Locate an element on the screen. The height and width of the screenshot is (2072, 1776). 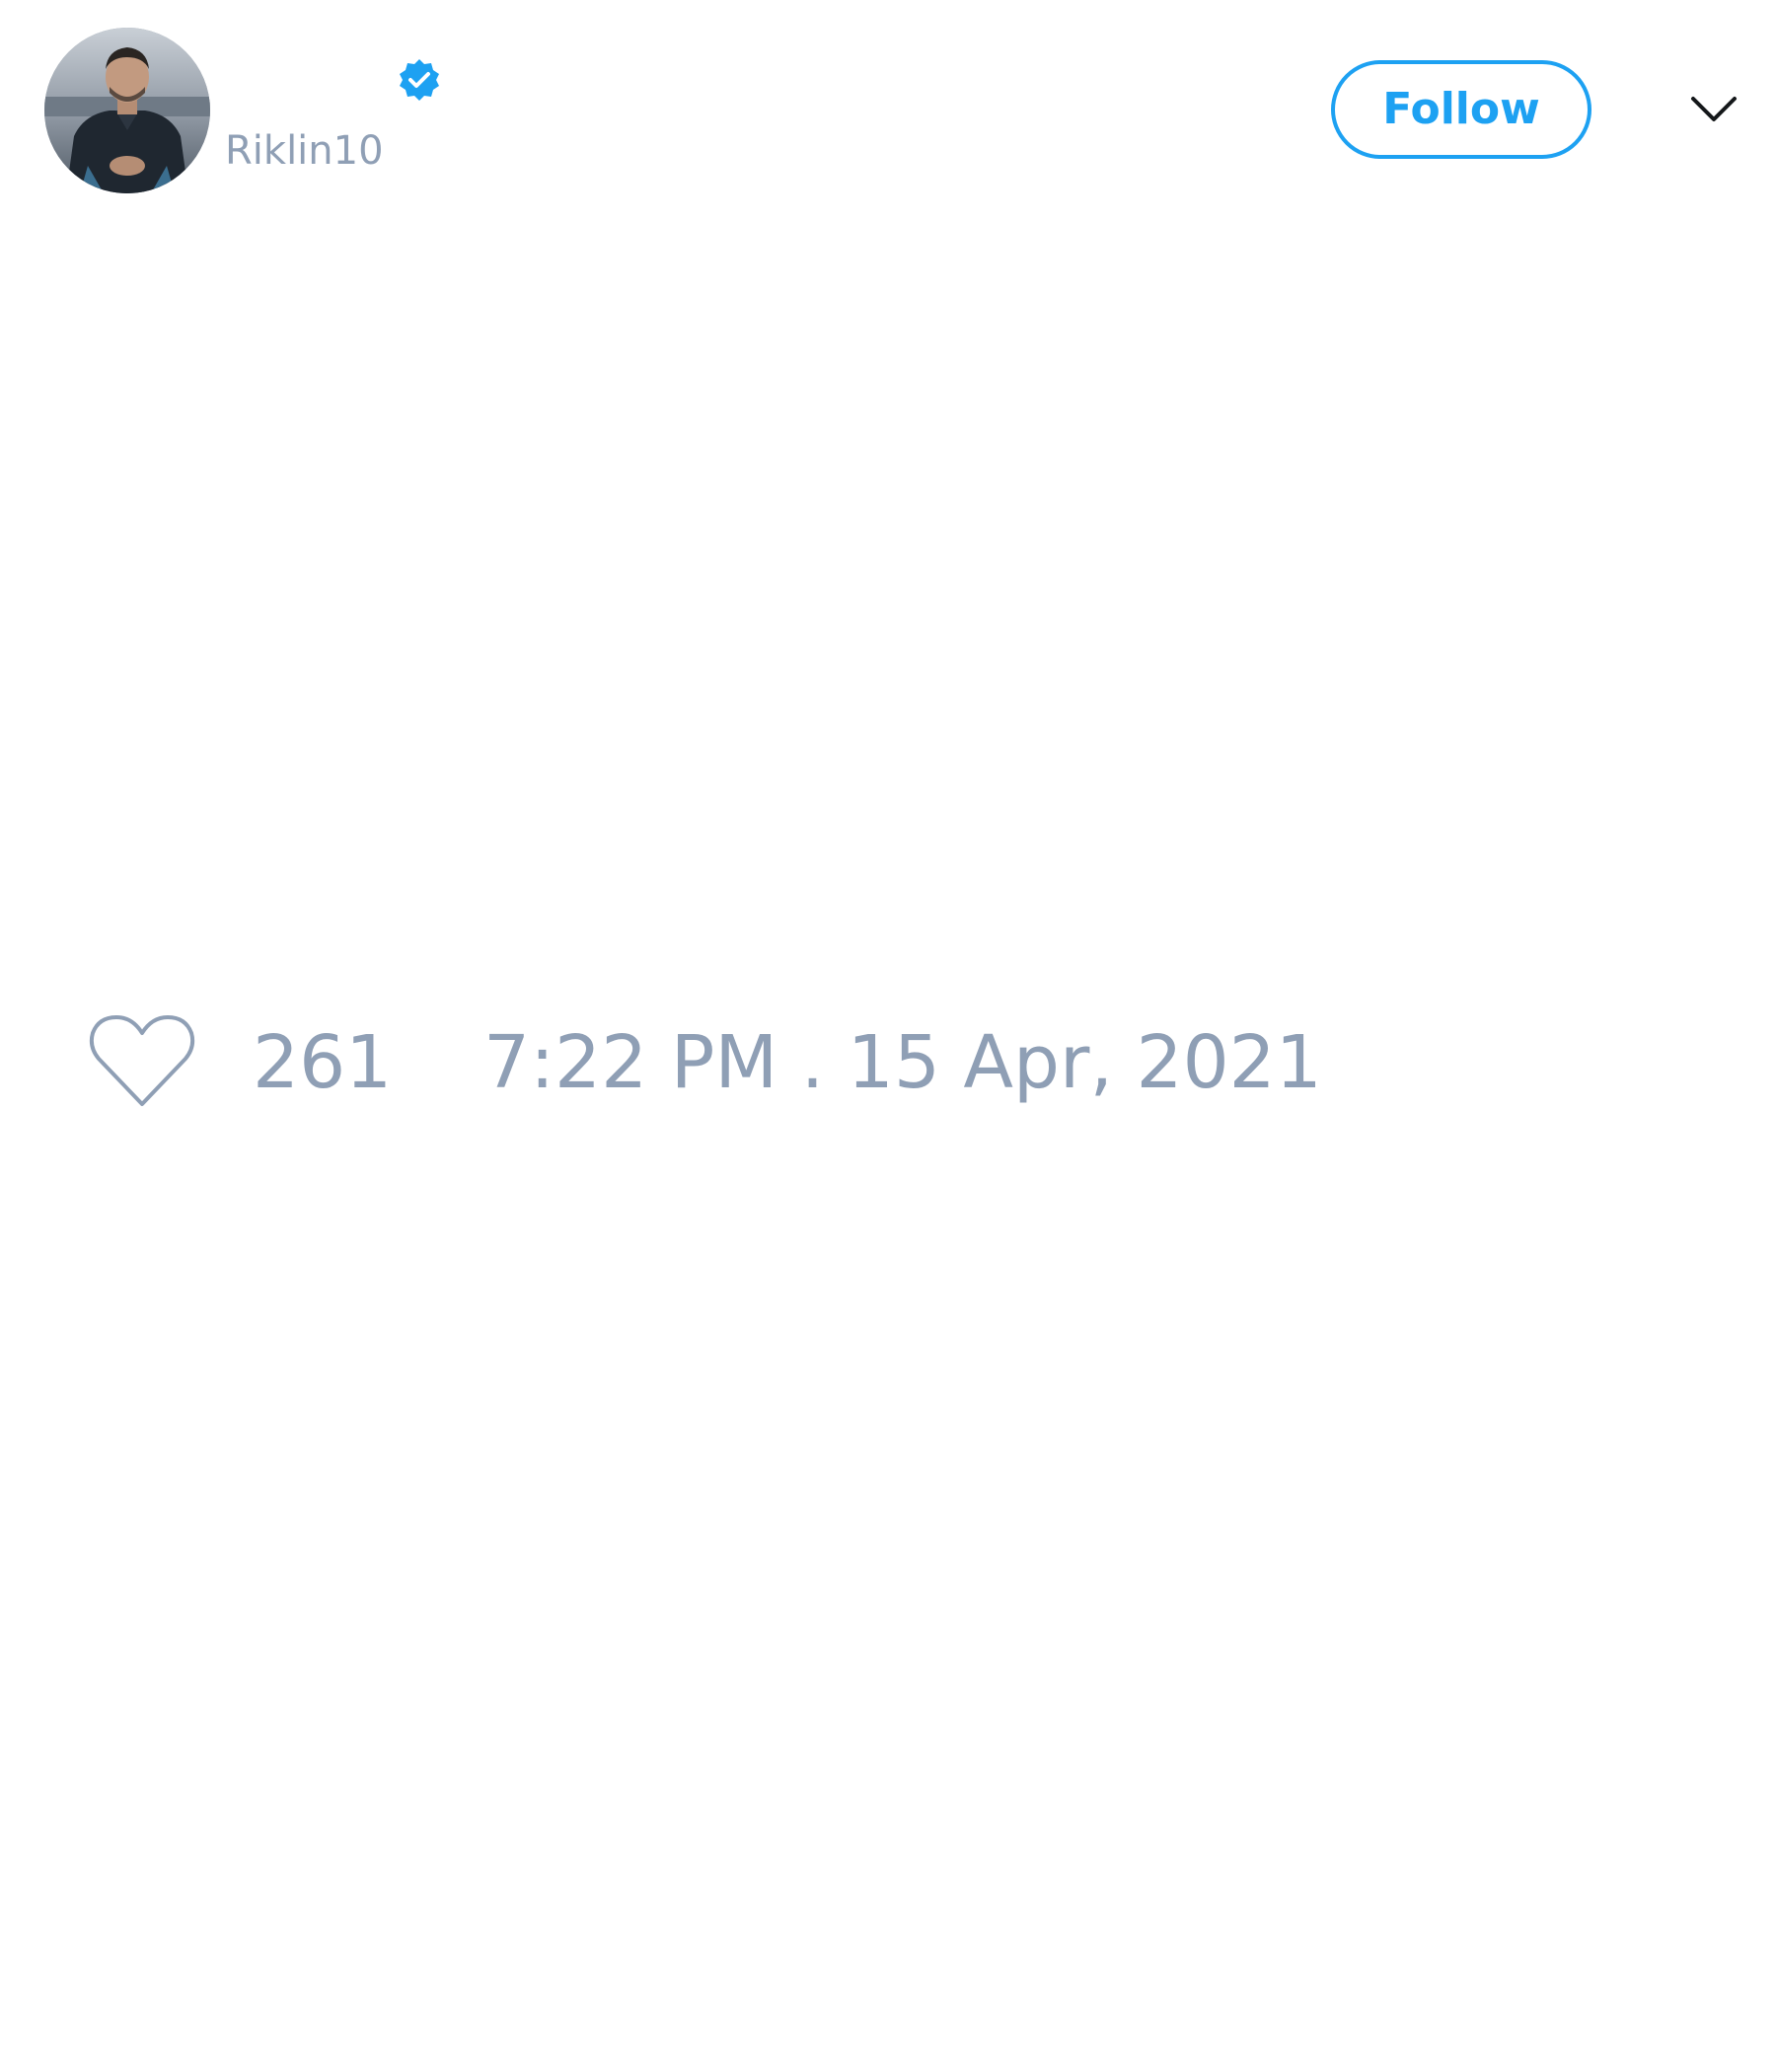
avatar-photo is located at coordinates (127, 111).